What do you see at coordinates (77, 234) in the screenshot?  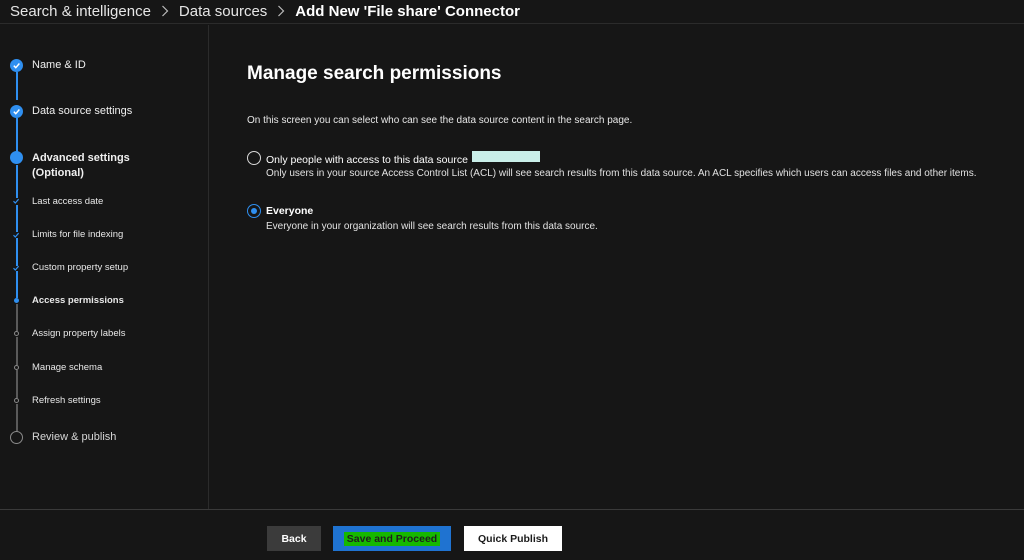 I see `nav-substep-limits-file-indexing: Limits for file indexing` at bounding box center [77, 234].